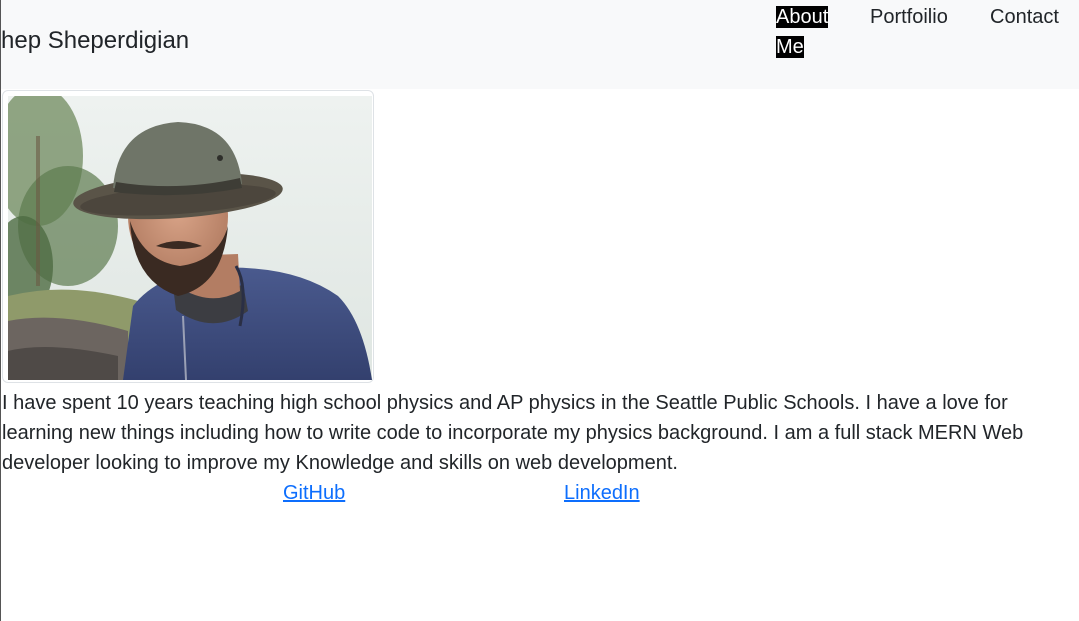 The width and height of the screenshot is (1079, 621). I want to click on linkedin-link: LinkedIn, so click(602, 493).